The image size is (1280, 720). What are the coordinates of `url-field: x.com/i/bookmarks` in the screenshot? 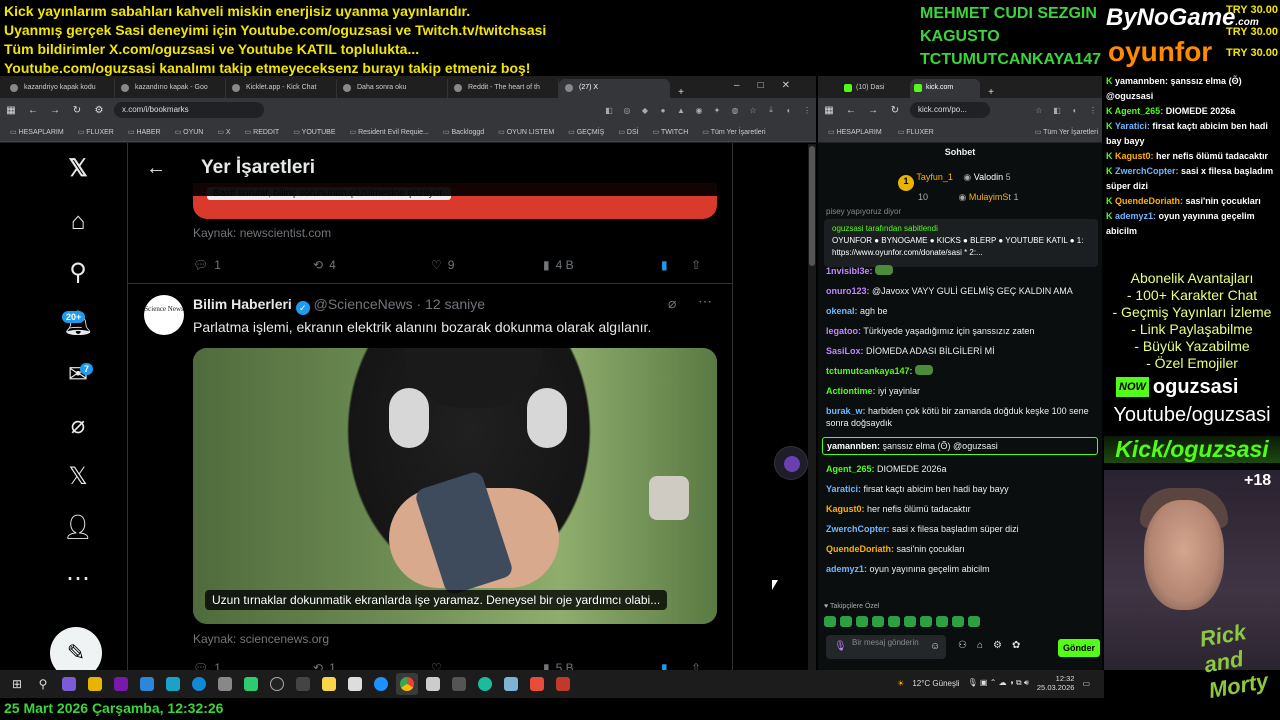 It's located at (189, 110).